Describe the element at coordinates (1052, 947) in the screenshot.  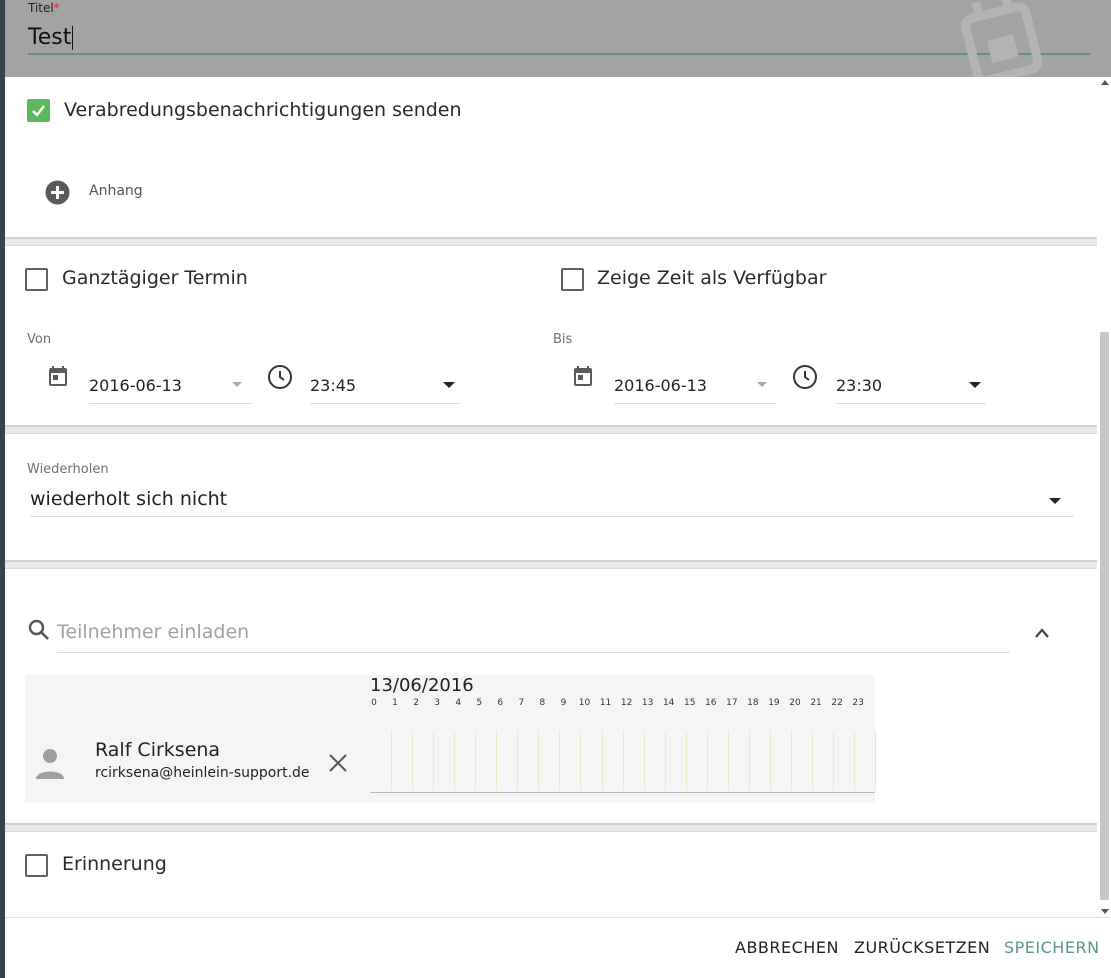
I see `save-button: SPEICHERN` at that location.